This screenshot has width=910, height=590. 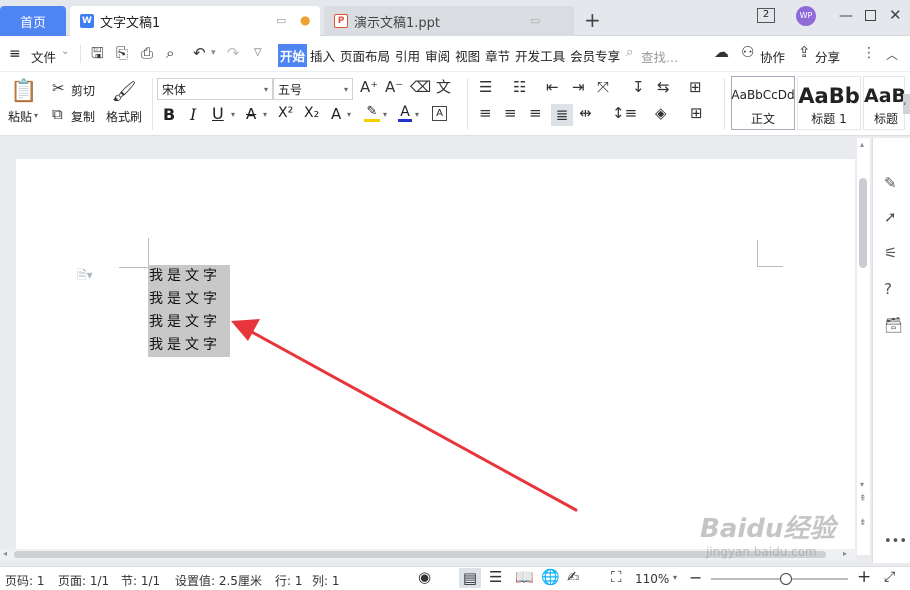 What do you see at coordinates (846, 16) in the screenshot?
I see `minimize-icon: —` at bounding box center [846, 16].